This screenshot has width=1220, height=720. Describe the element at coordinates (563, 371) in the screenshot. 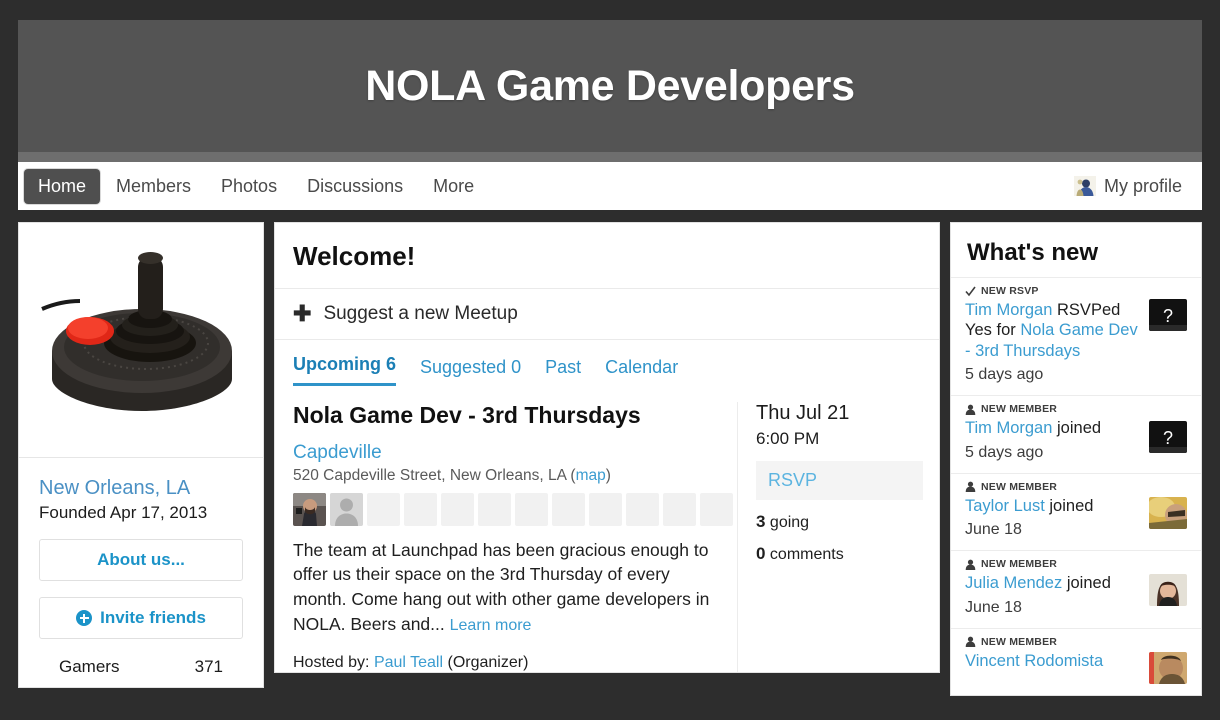

I see `tab-past: Past` at that location.